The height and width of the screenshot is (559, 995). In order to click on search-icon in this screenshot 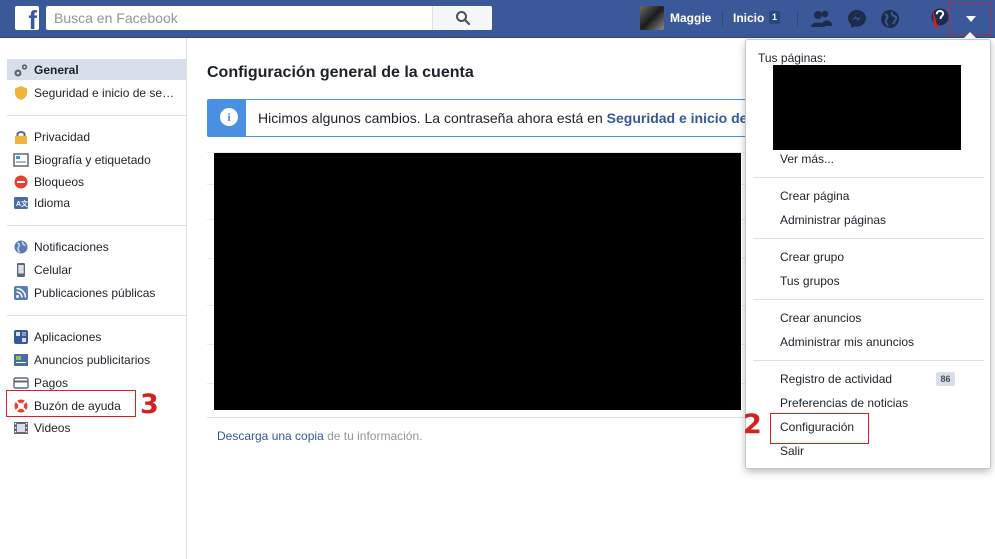, I will do `click(463, 18)`.